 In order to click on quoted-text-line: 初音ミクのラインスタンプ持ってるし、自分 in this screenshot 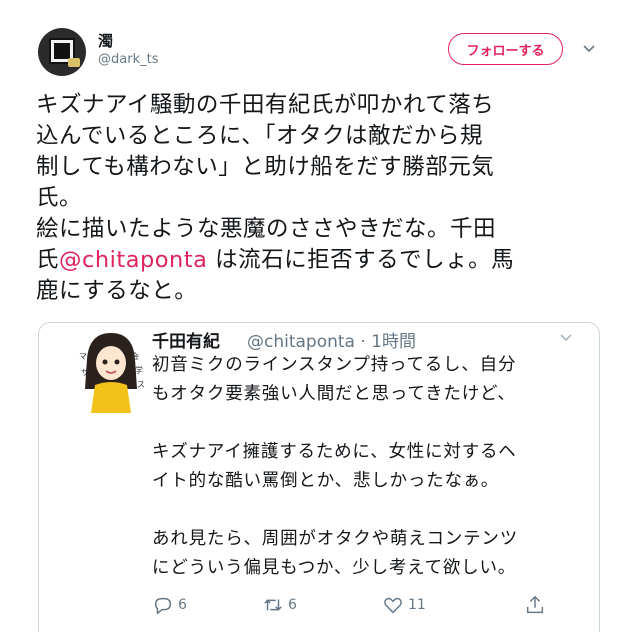, I will do `click(334, 365)`.